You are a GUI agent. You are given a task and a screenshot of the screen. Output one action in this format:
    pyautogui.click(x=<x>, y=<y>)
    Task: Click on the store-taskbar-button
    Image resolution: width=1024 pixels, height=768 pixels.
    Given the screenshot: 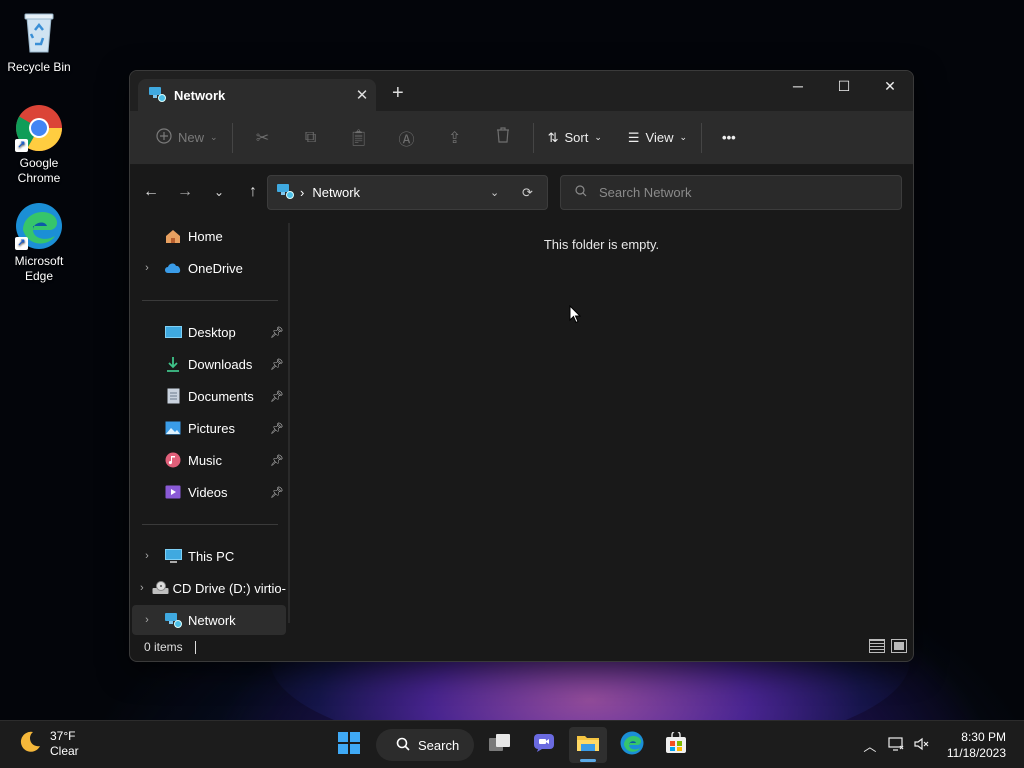 What is the action you would take?
    pyautogui.click(x=676, y=745)
    